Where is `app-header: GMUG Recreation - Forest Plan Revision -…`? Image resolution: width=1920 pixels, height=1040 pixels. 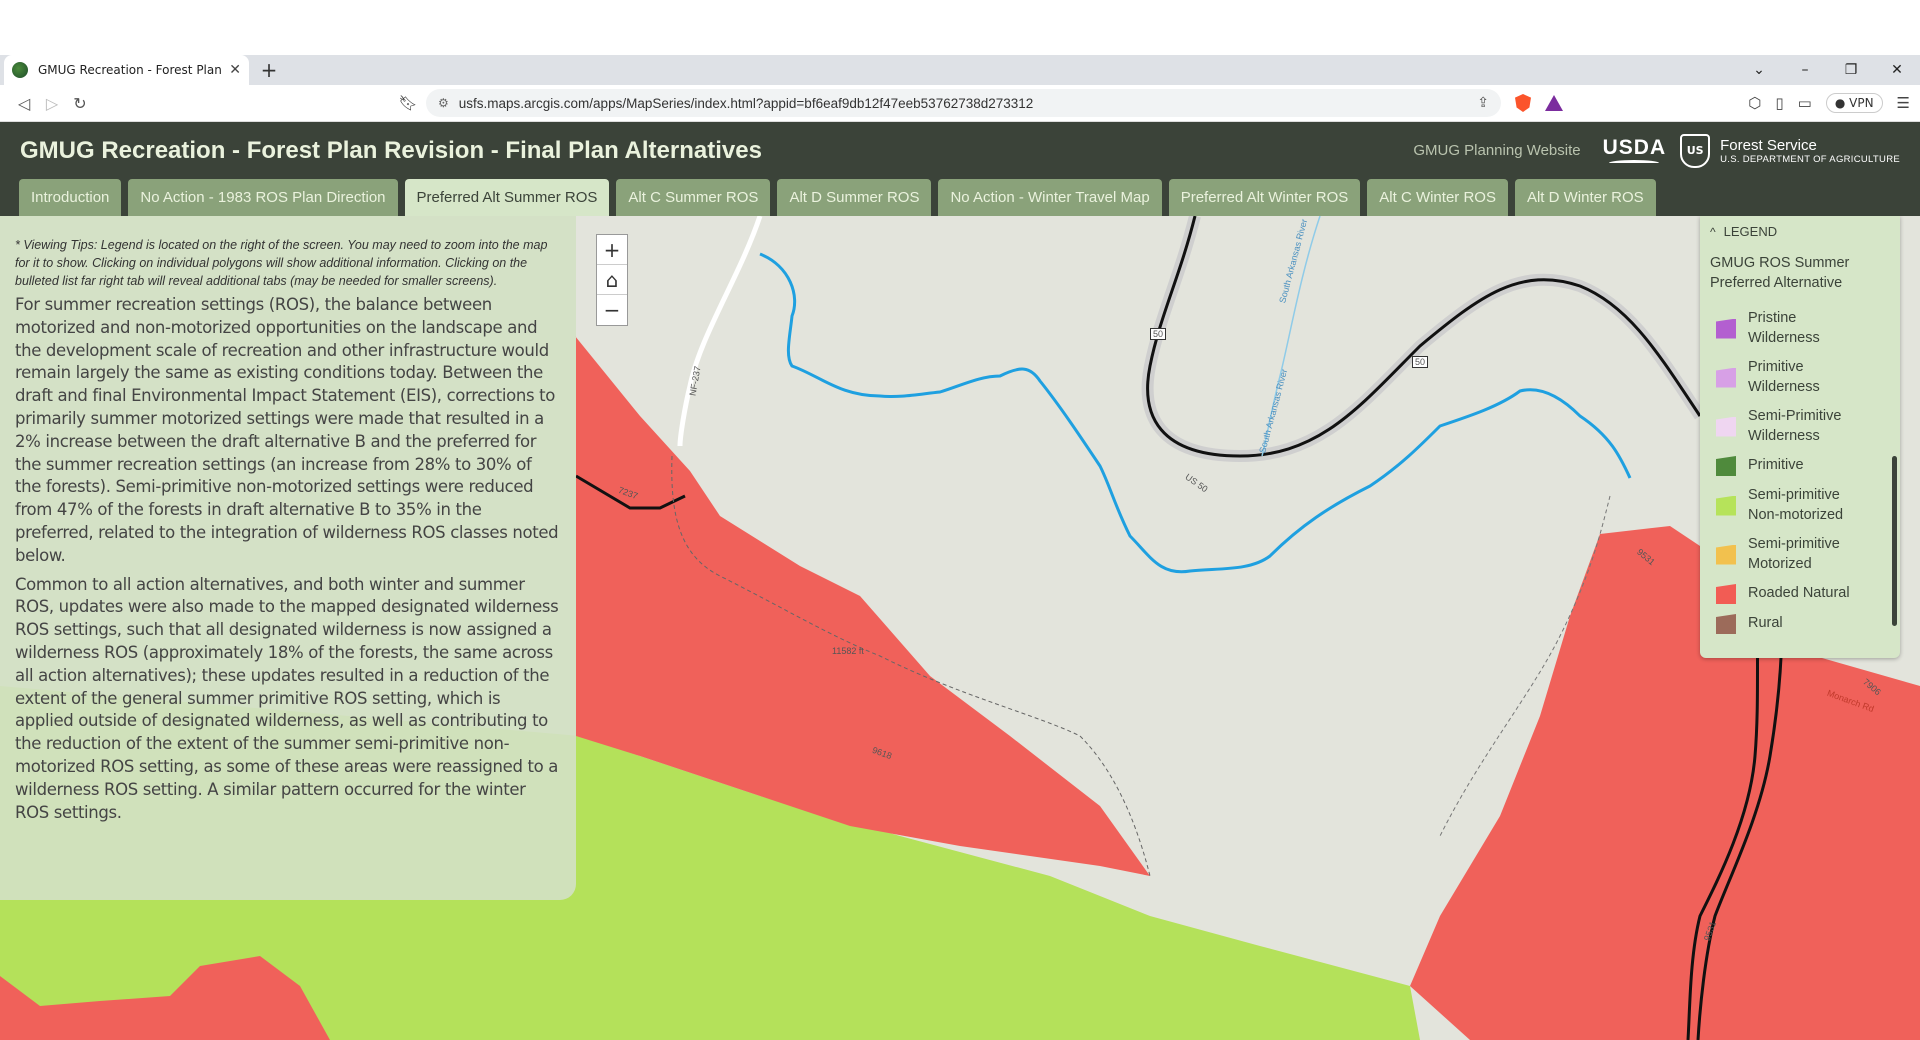
app-header: GMUG Recreation - Forest Plan Revision -… is located at coordinates (960, 150).